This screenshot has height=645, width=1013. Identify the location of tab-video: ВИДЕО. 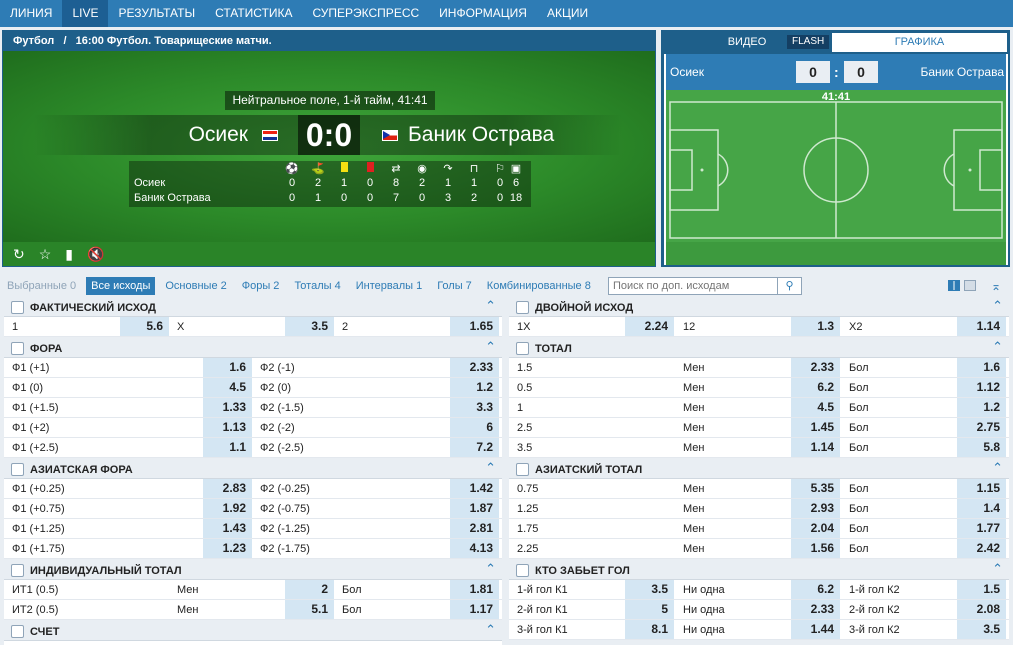
(747, 42).